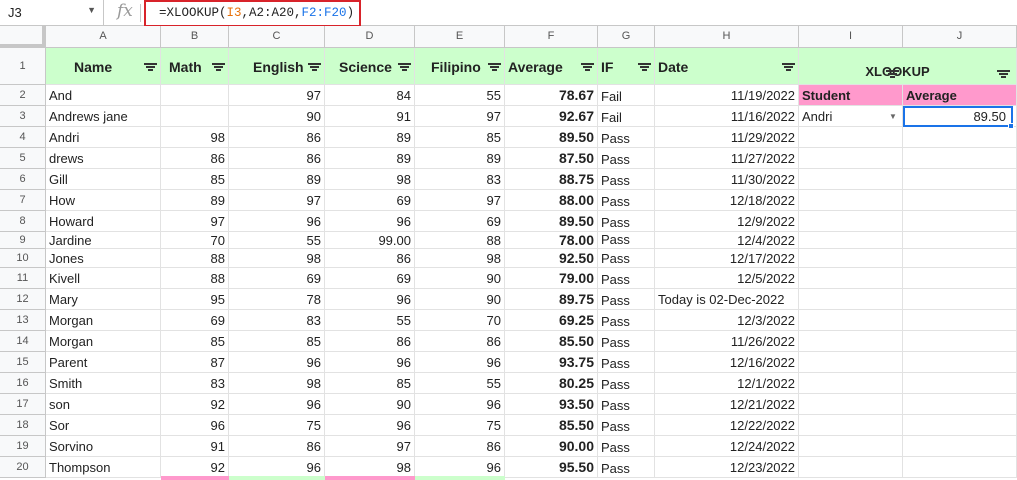 The height and width of the screenshot is (480, 1017). What do you see at coordinates (23, 95) in the screenshot?
I see `row-header-2: 2` at bounding box center [23, 95].